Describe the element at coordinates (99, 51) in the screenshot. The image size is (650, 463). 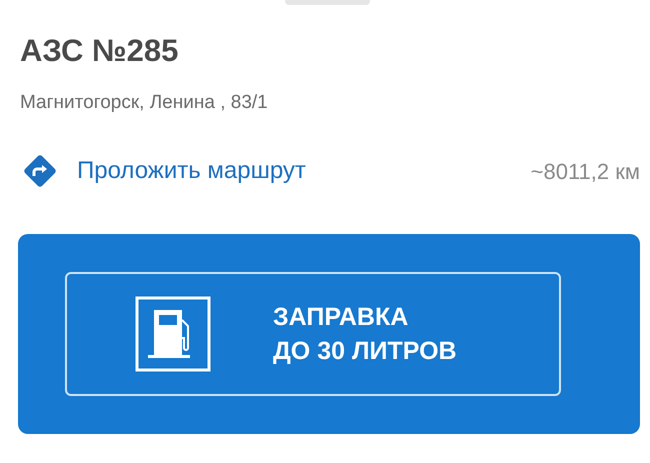
I see `station-title: АЗС №285` at that location.